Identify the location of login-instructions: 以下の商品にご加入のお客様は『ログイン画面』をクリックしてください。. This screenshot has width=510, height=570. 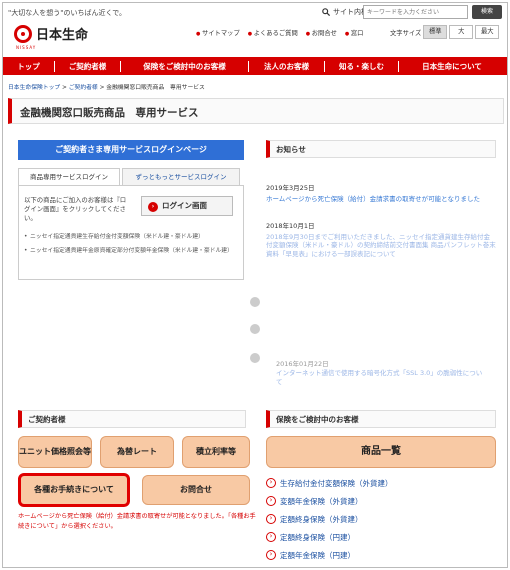
(75, 209).